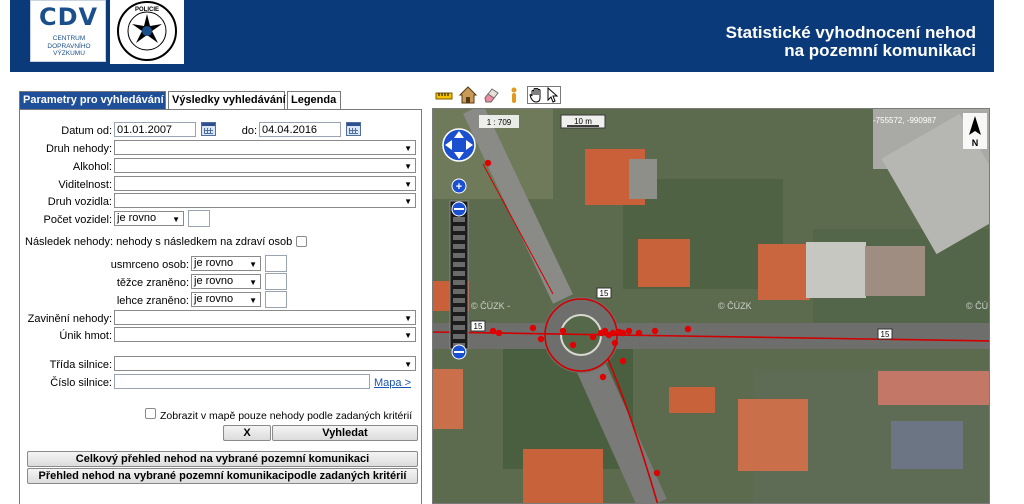  I want to click on home-icon, so click(468, 95).